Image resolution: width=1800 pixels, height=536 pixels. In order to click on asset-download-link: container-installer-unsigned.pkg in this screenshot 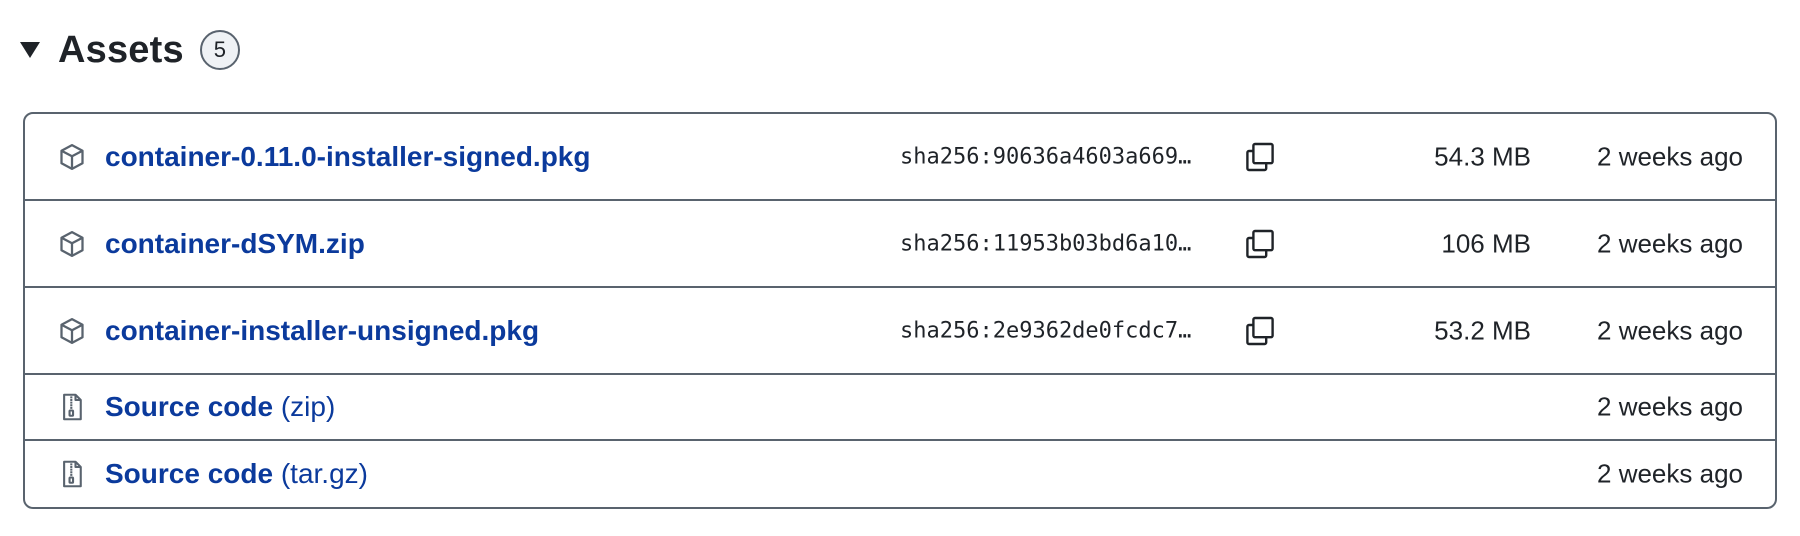, I will do `click(322, 331)`.